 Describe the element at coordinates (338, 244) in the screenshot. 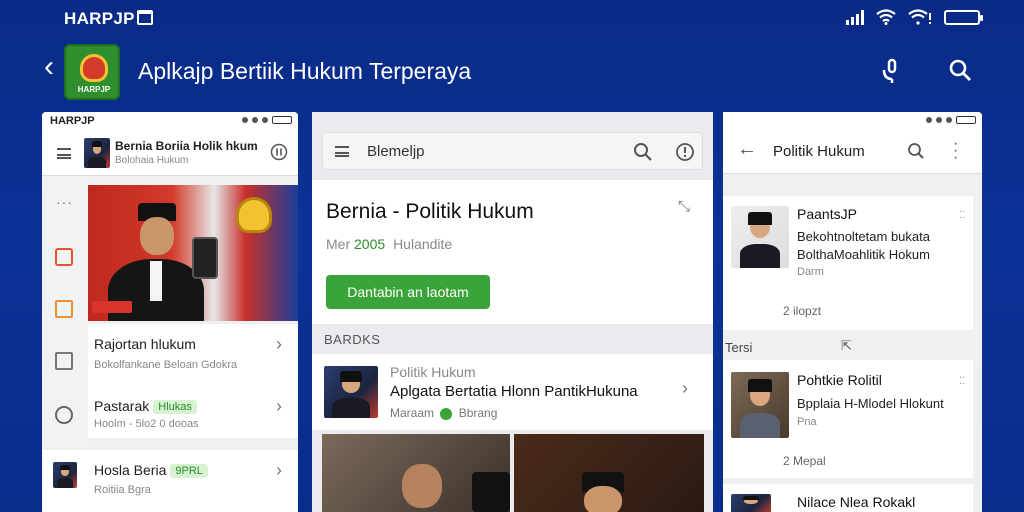

I see `meta-prefix: Mer` at that location.